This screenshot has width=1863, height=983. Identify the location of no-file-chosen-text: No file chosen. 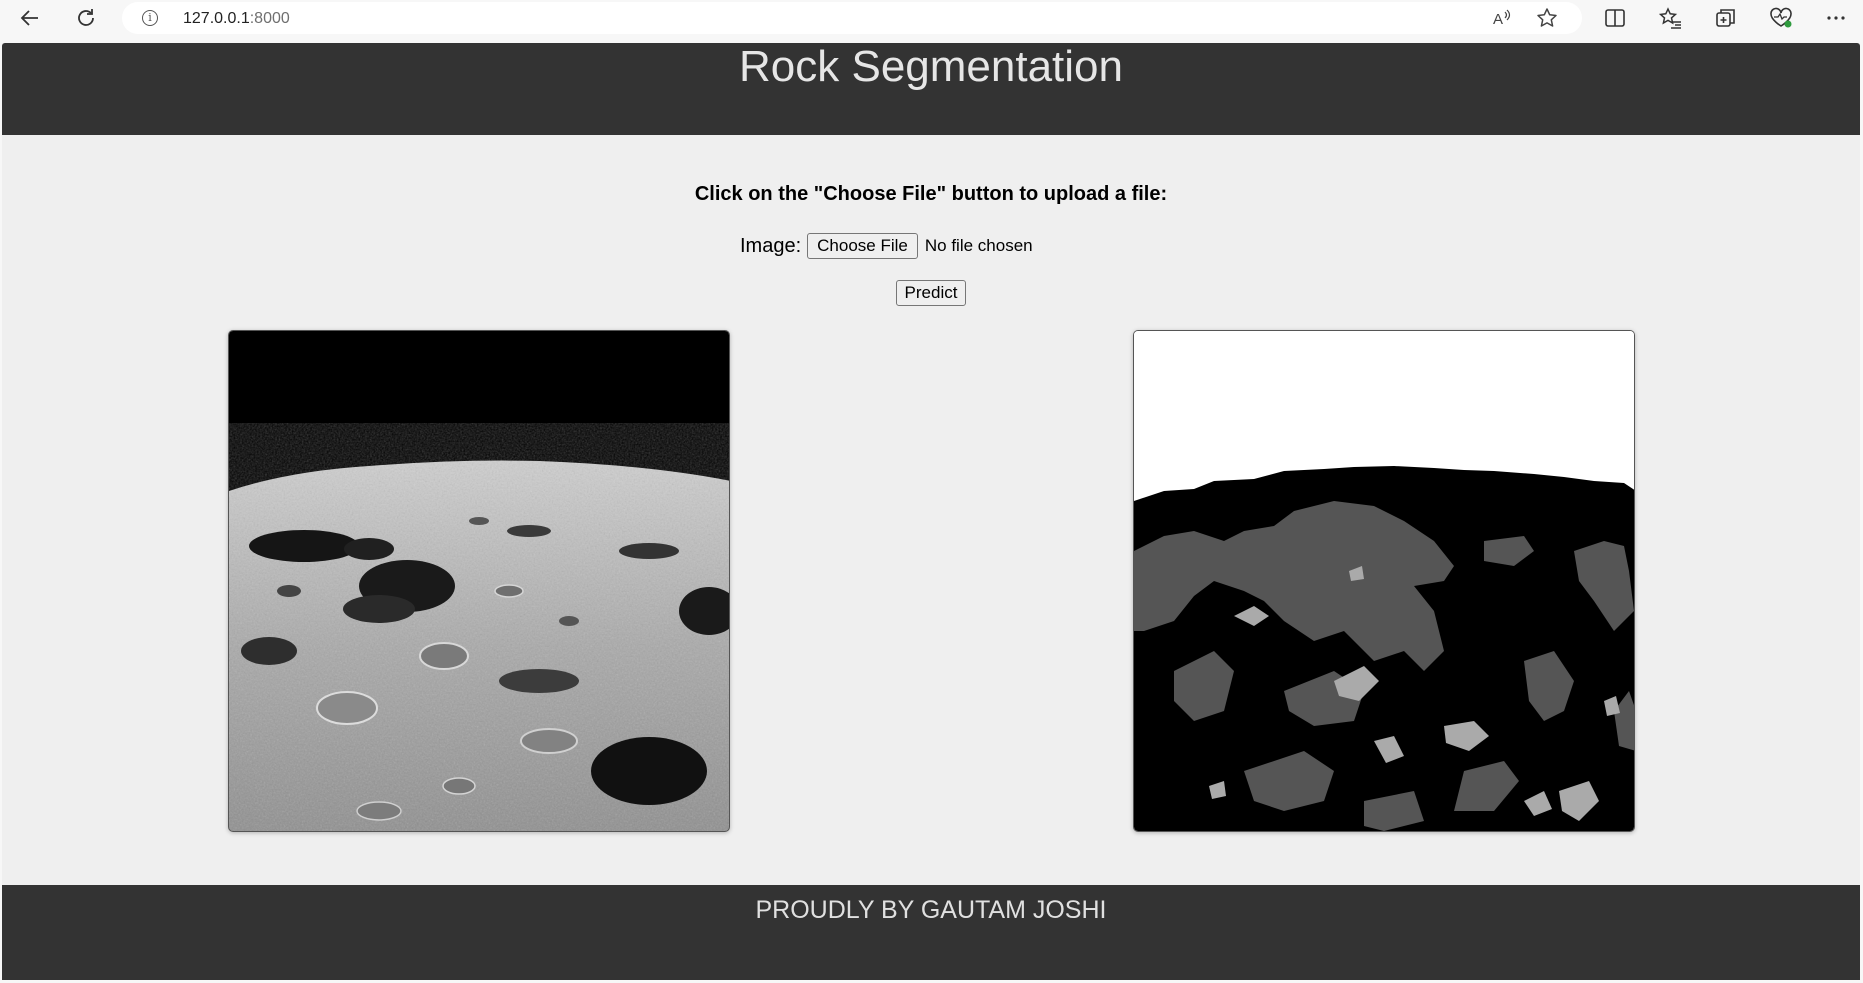
(978, 245).